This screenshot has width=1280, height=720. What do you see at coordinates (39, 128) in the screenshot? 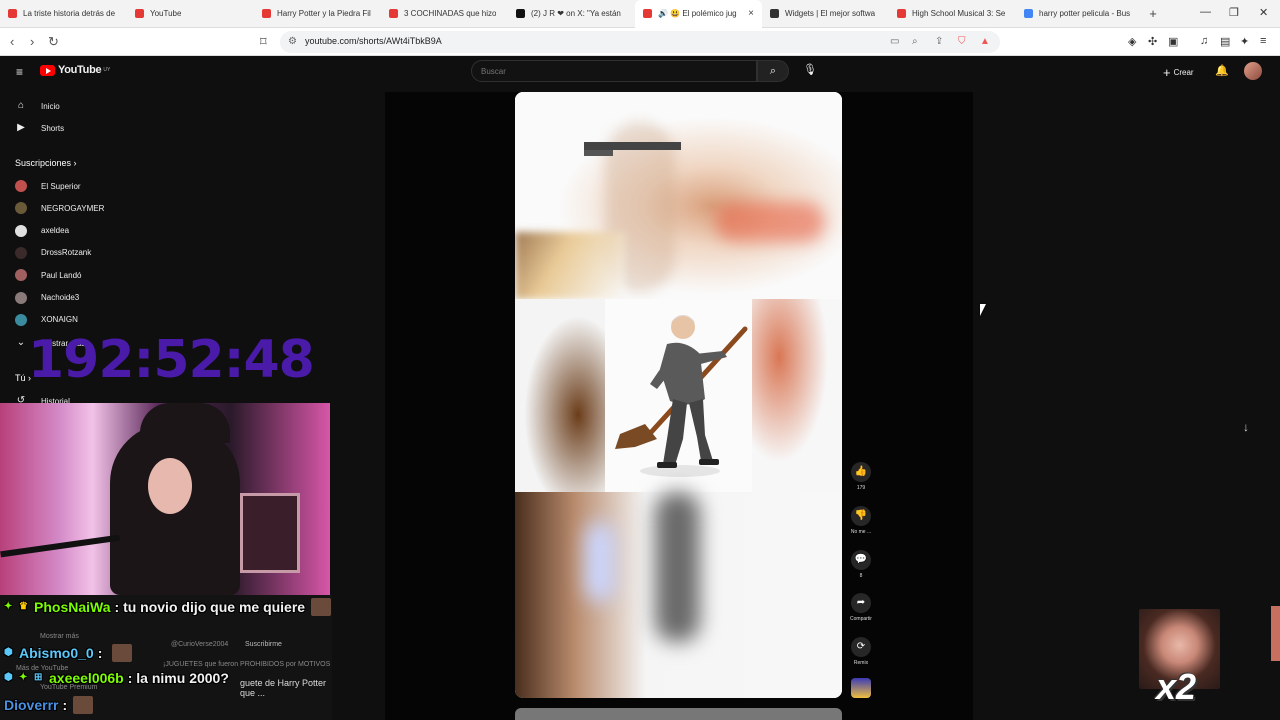
I see `sidebar-item-shorts: ▶ Shorts` at bounding box center [39, 128].